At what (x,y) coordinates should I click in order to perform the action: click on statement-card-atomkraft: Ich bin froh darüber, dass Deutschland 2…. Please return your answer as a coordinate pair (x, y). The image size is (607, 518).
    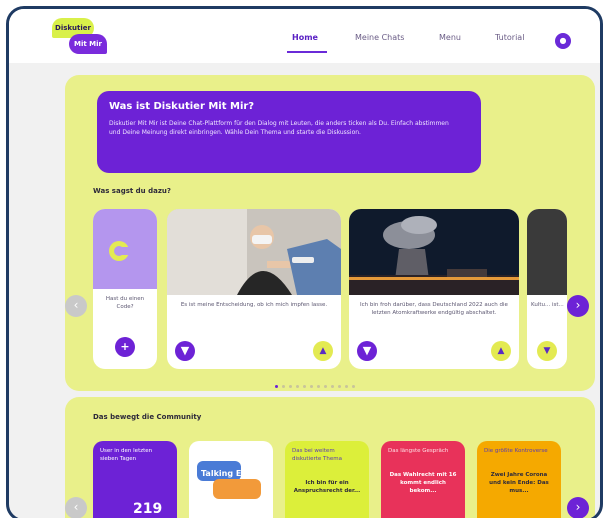
    Looking at the image, I should click on (434, 289).